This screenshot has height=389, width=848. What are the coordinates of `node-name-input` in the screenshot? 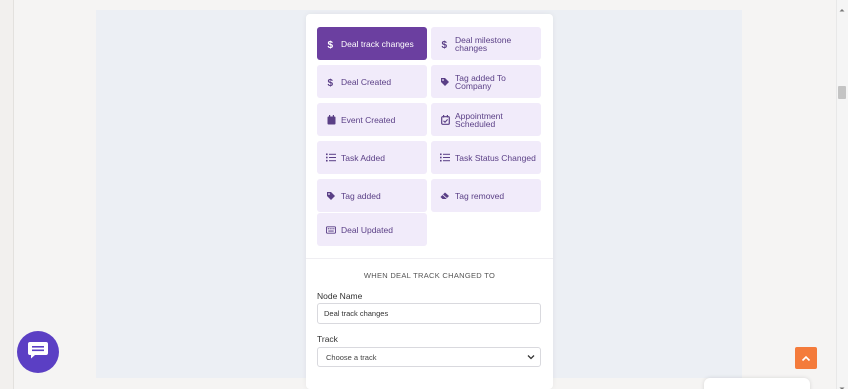 It's located at (429, 313).